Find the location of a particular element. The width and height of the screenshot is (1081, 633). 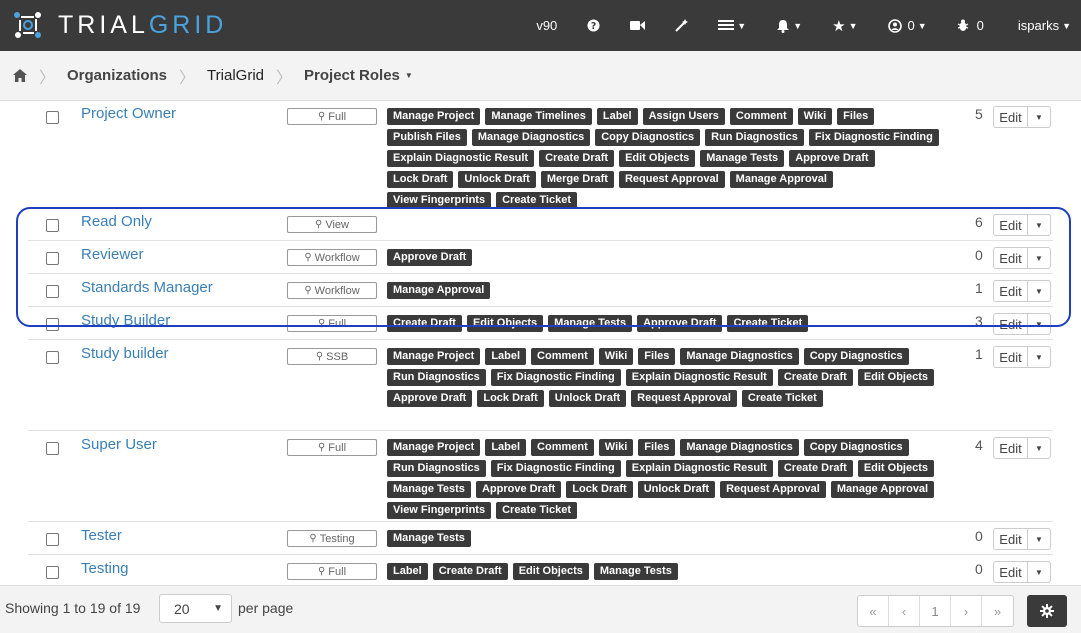

current-page-button: 1 is located at coordinates (935, 611).